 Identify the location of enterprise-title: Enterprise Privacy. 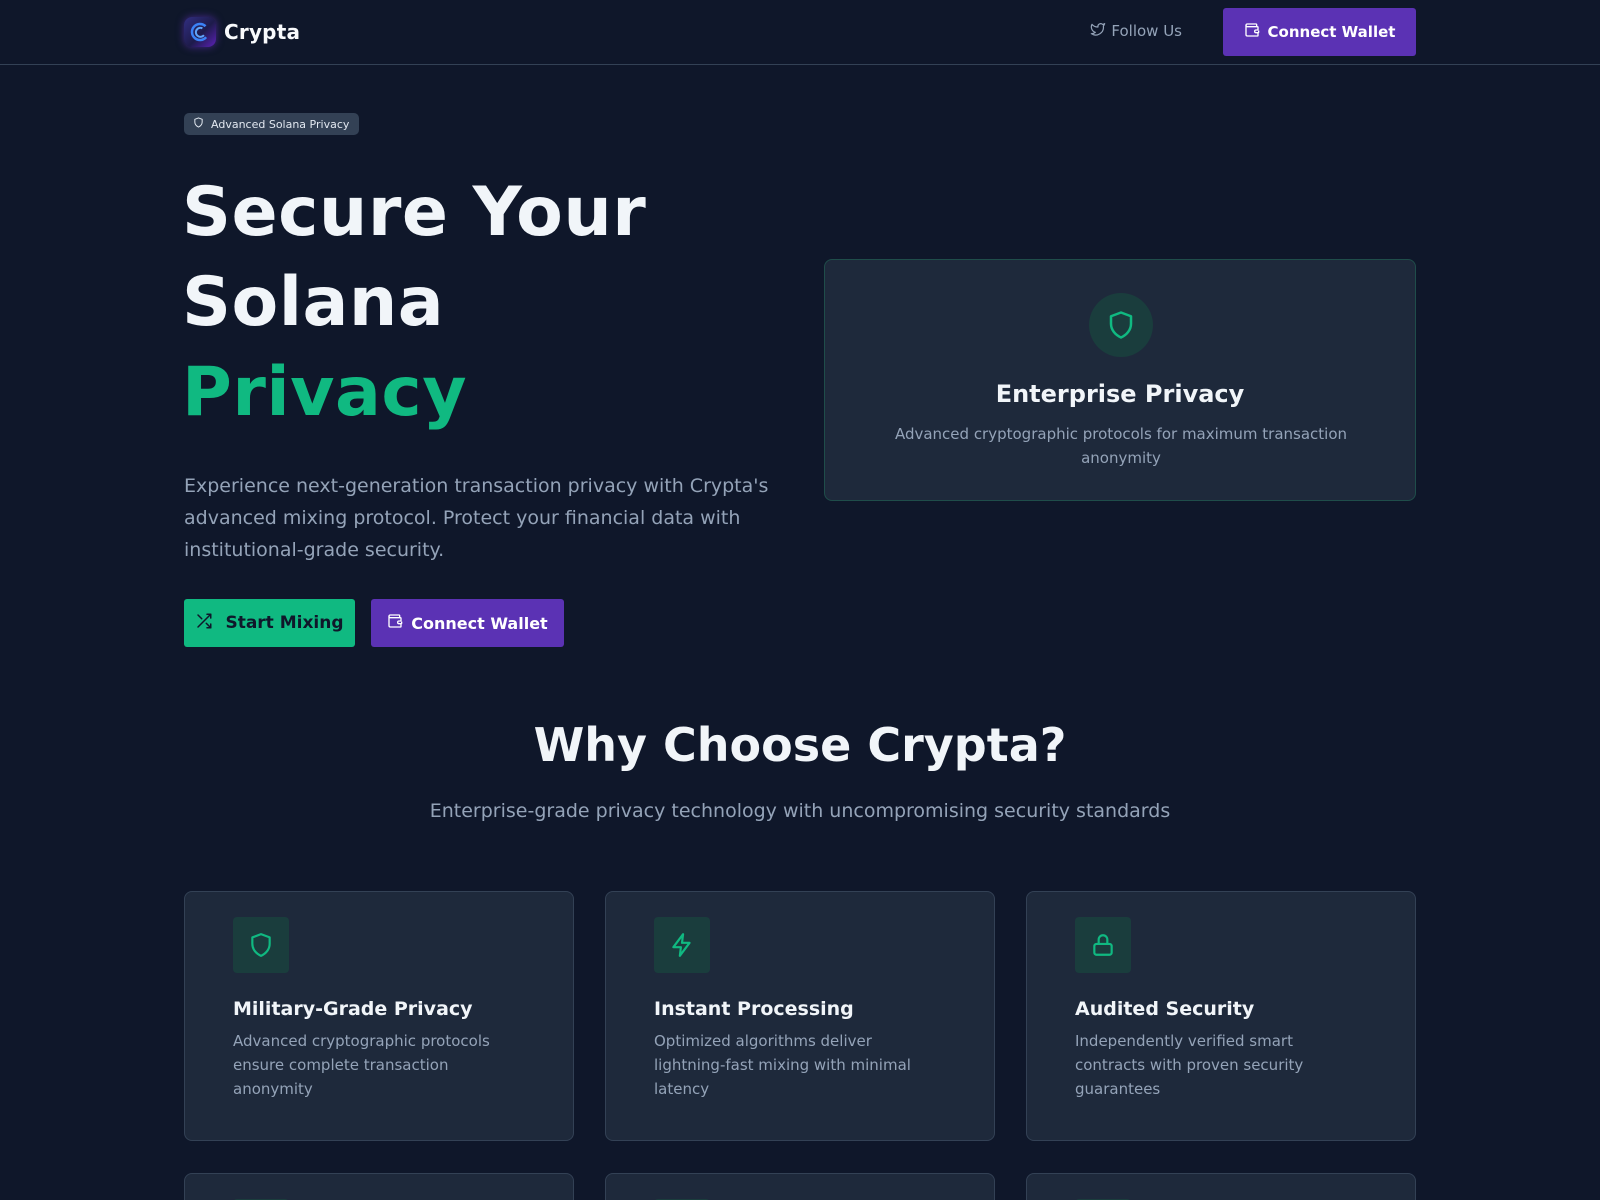
(1120, 394).